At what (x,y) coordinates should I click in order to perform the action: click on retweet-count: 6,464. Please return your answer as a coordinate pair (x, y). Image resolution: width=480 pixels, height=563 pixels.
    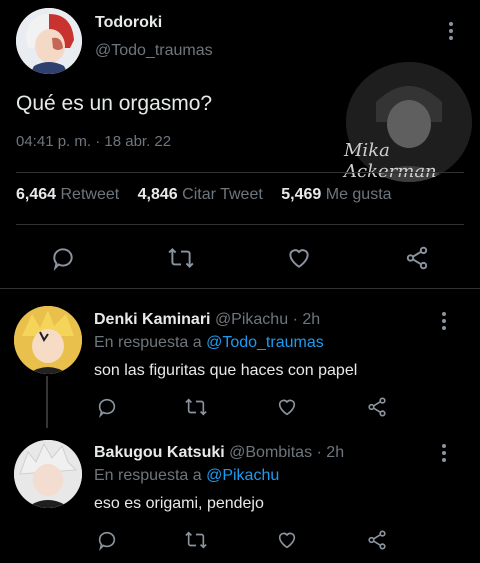
    Looking at the image, I should click on (36, 194).